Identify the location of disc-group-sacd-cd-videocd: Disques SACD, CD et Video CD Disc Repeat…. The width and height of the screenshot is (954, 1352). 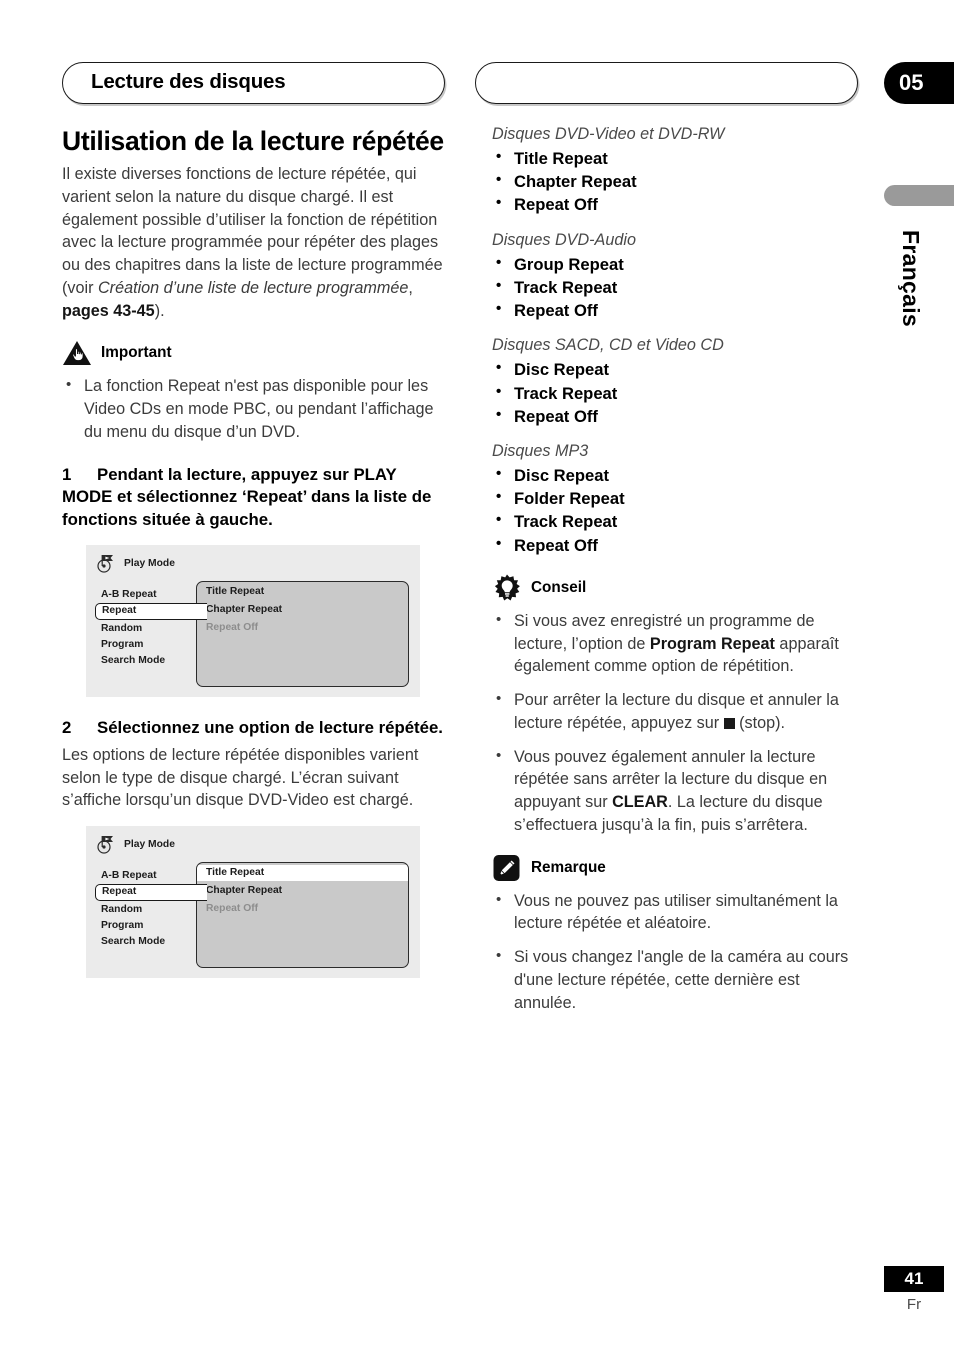
(677, 382).